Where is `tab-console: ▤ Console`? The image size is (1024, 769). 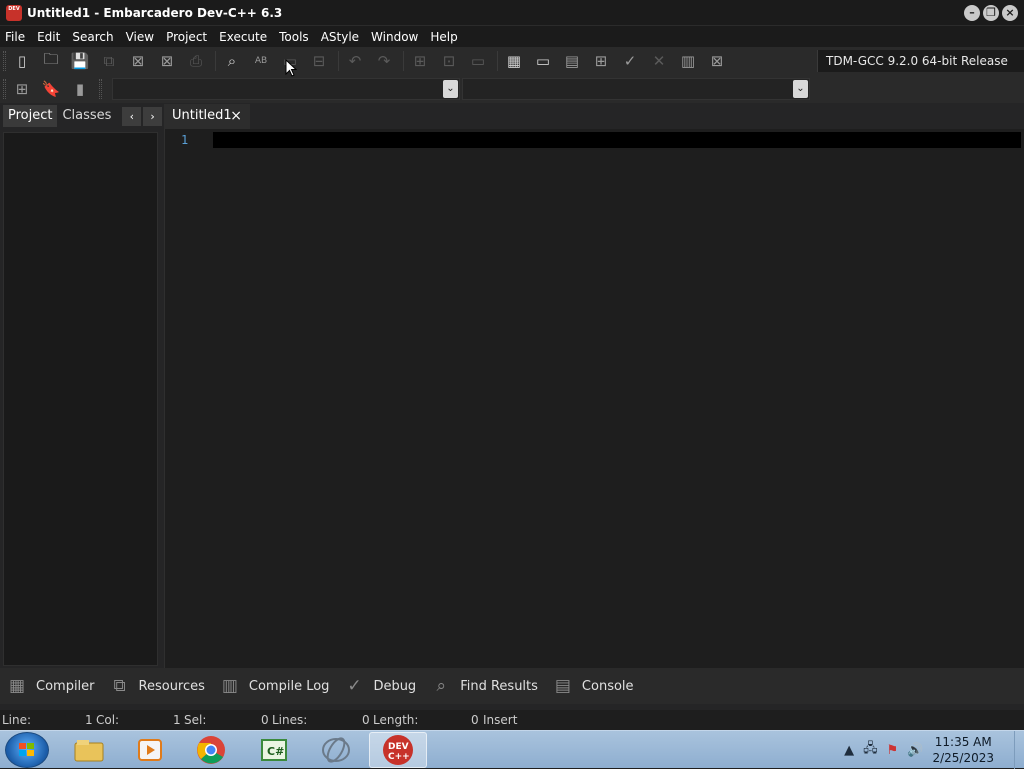 tab-console: ▤ Console is located at coordinates (596, 686).